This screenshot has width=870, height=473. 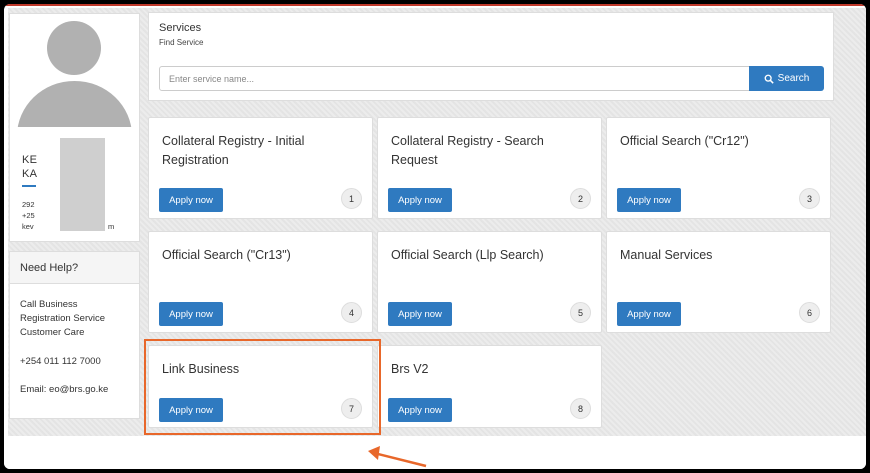 I want to click on service-card-3: Official Search ("Cr12") Apply now 3, so click(x=718, y=168).